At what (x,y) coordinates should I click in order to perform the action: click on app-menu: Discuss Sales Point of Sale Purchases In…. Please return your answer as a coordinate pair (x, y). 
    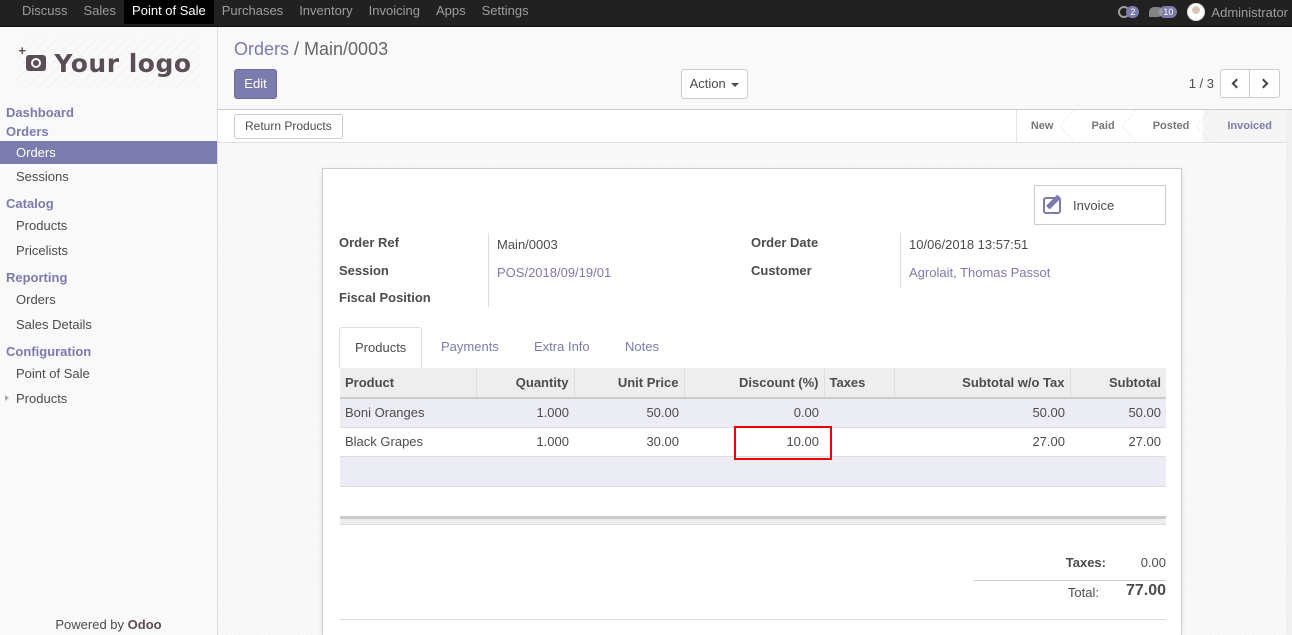
    Looking at the image, I should click on (275, 13).